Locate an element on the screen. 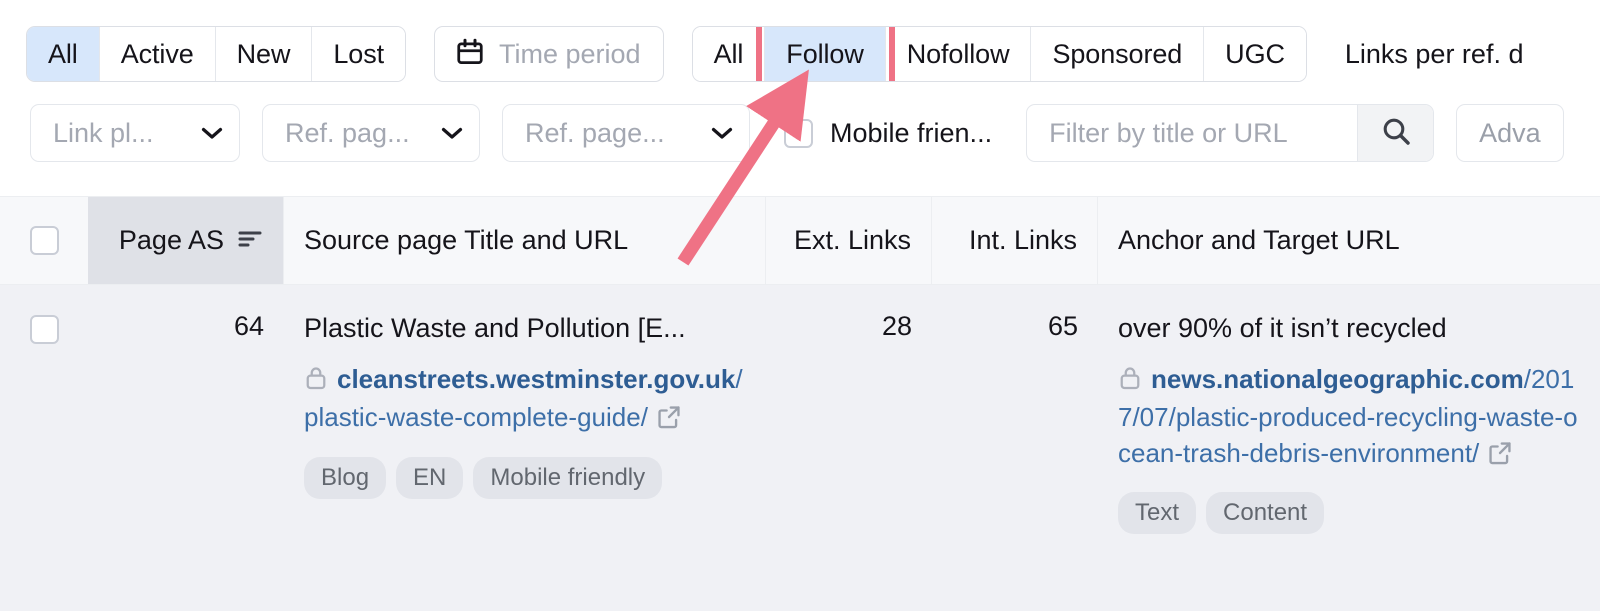 The width and height of the screenshot is (1600, 611). header-source-page-label: Source page Title and URL is located at coordinates (466, 240).